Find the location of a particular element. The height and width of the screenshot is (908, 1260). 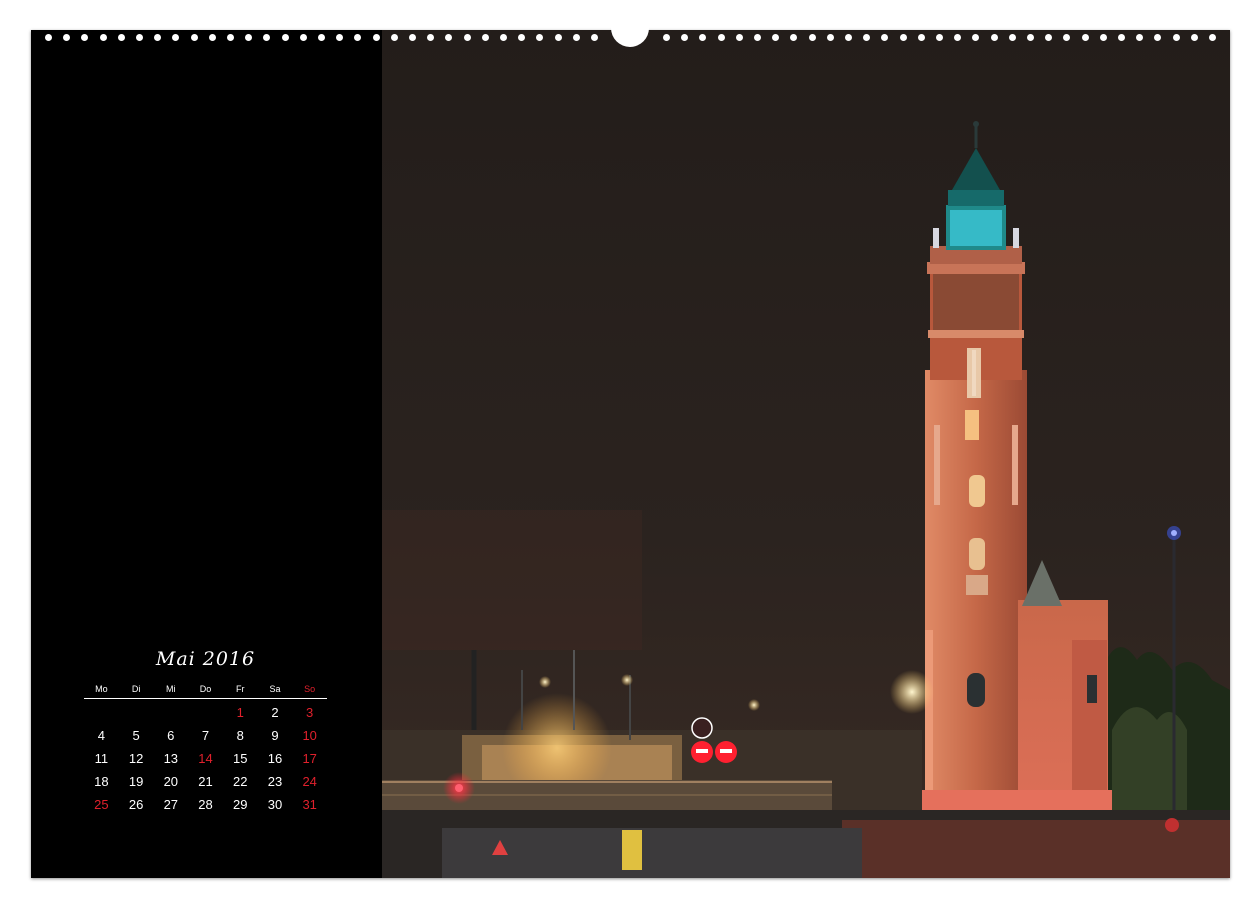

calendar-day: 28 is located at coordinates (205, 804).